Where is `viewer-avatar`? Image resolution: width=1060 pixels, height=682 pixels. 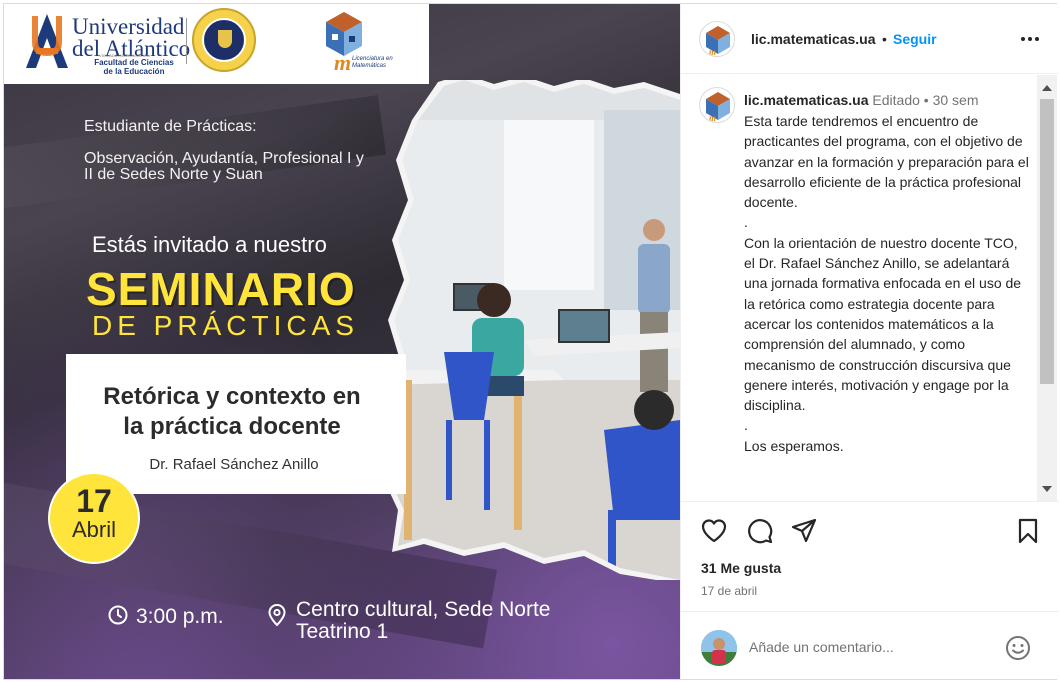
viewer-avatar is located at coordinates (719, 648).